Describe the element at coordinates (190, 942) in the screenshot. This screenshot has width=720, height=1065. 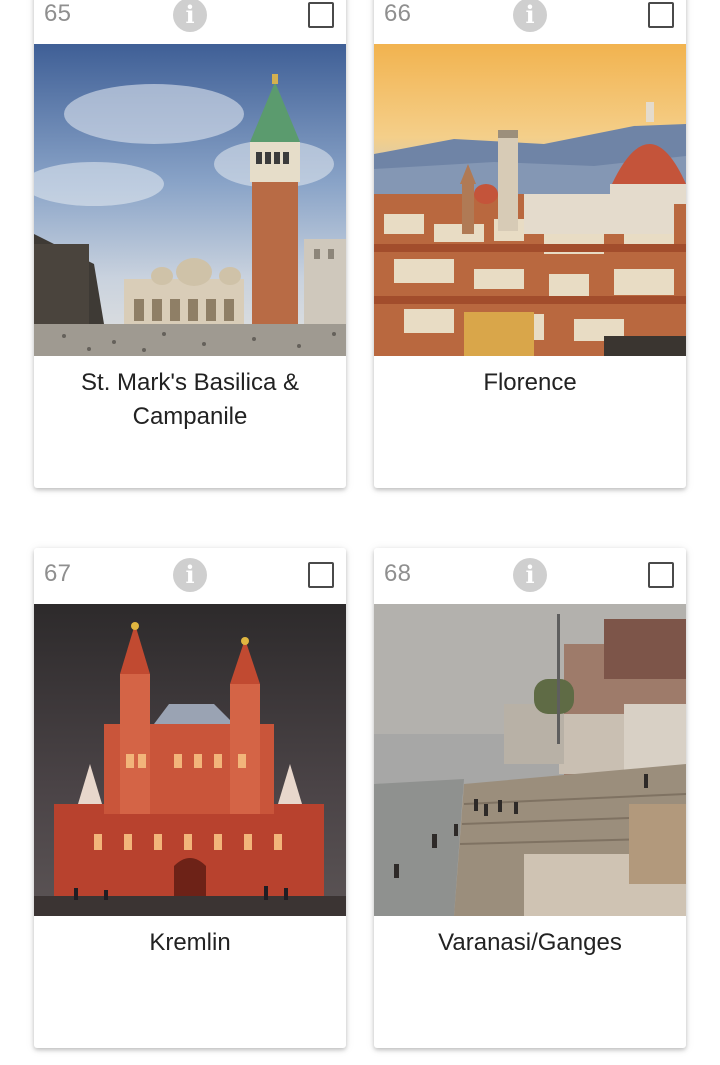
I see `card-title: Kremlin` at that location.